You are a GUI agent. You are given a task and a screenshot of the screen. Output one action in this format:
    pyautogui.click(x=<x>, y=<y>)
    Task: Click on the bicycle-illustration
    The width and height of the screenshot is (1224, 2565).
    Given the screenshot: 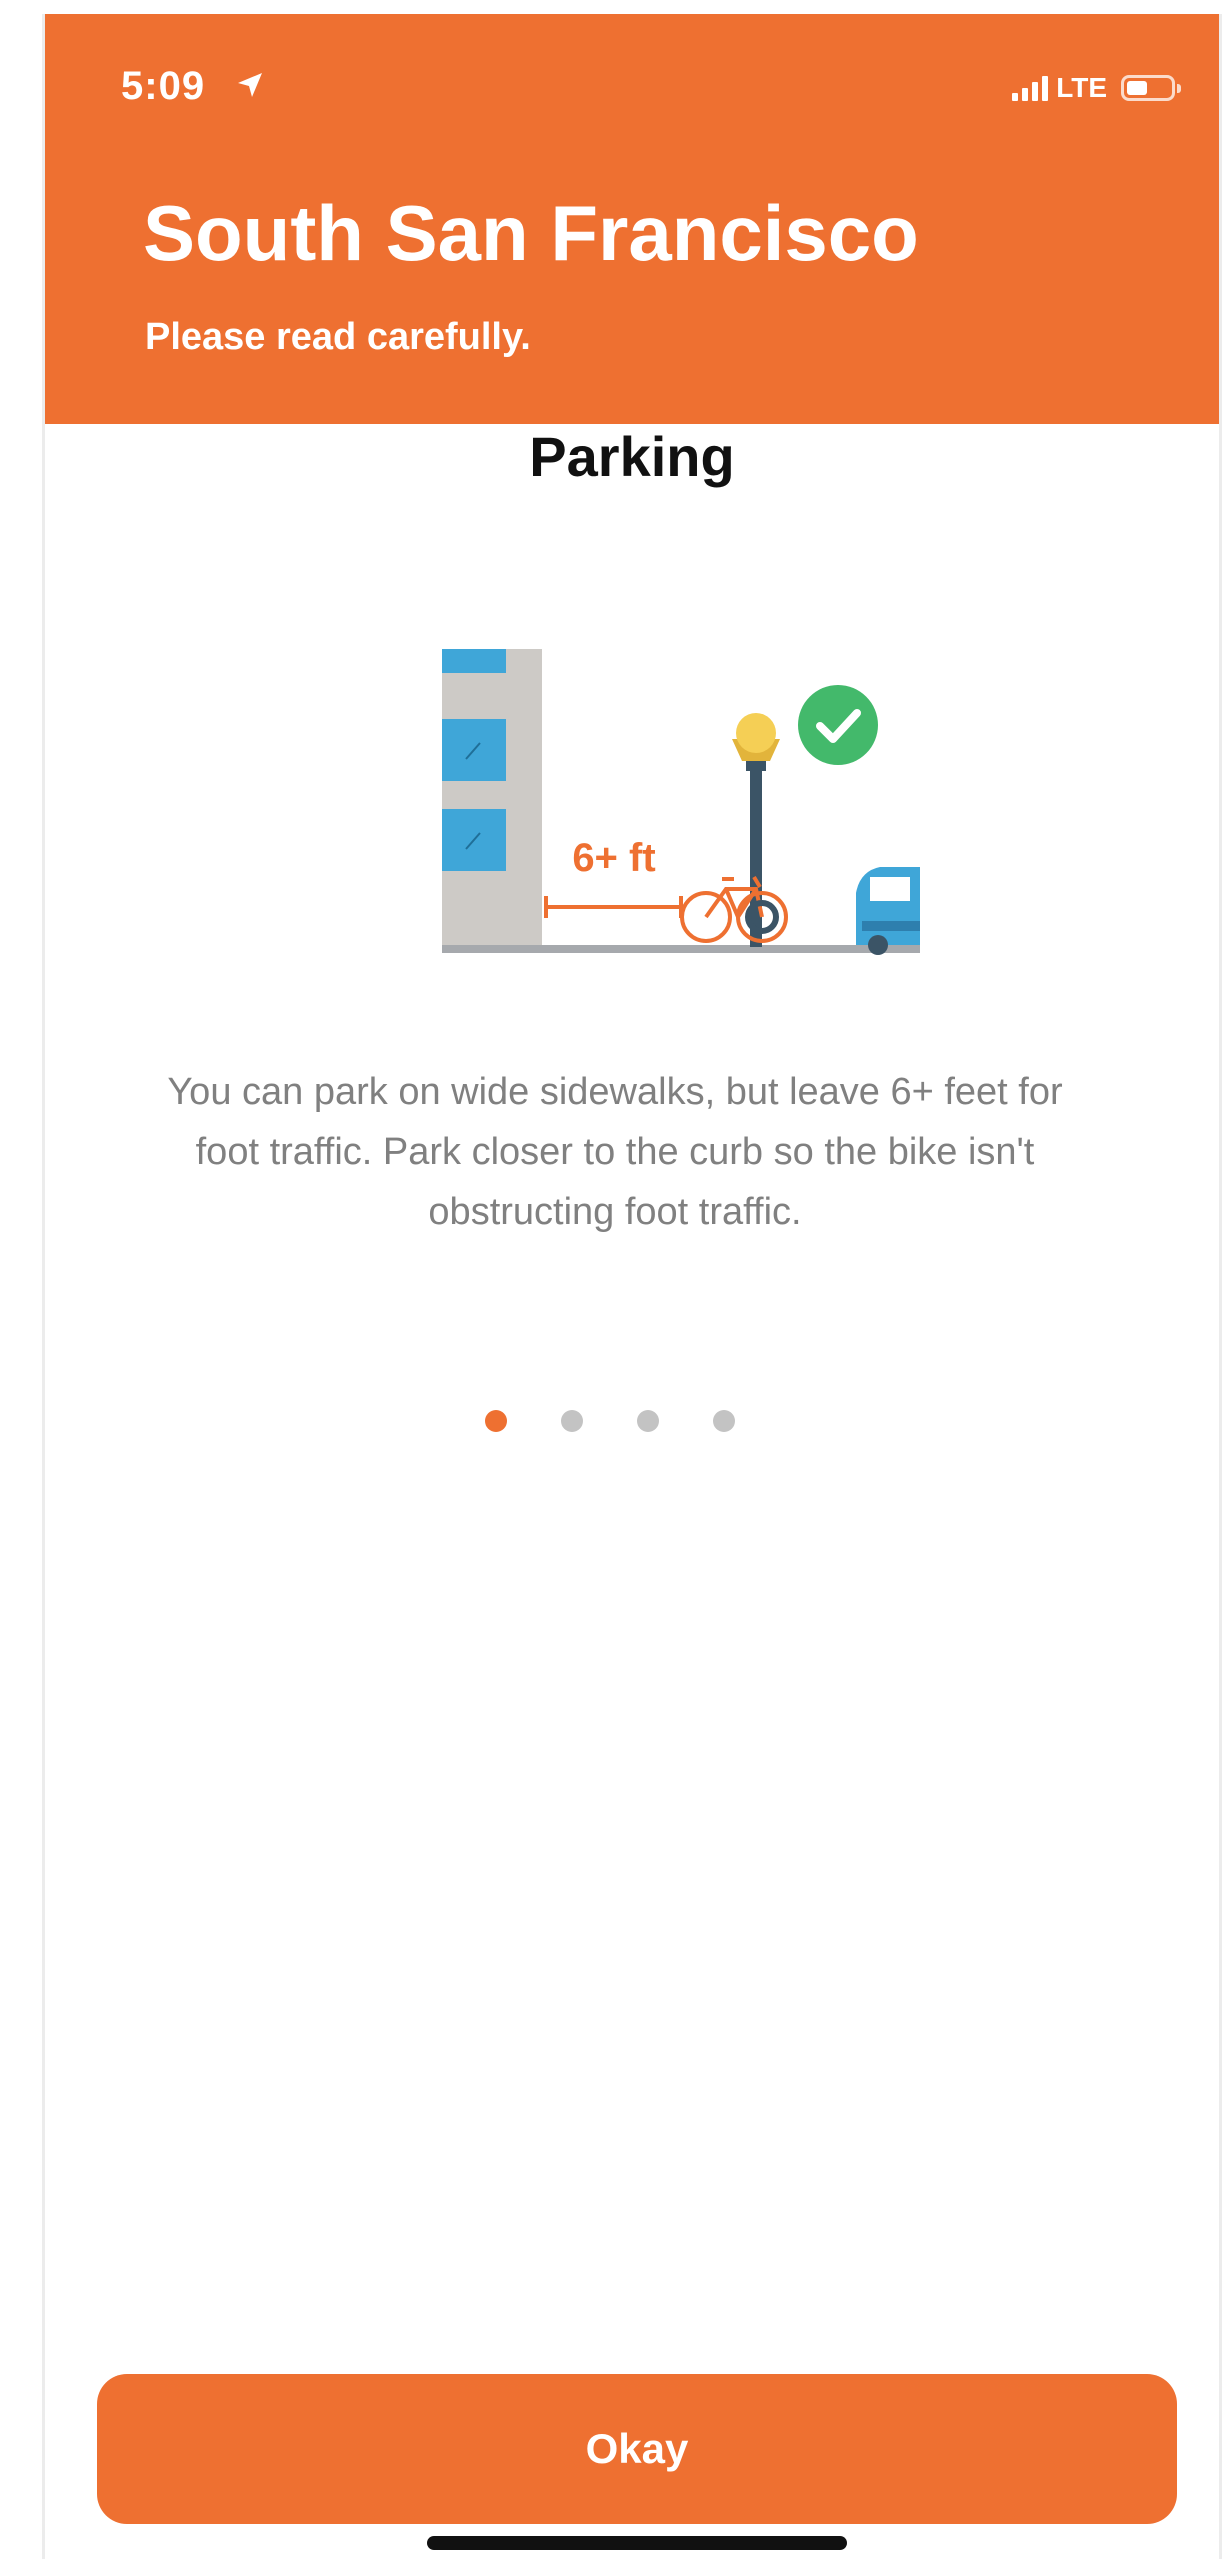 What is the action you would take?
    pyautogui.click(x=734, y=909)
    